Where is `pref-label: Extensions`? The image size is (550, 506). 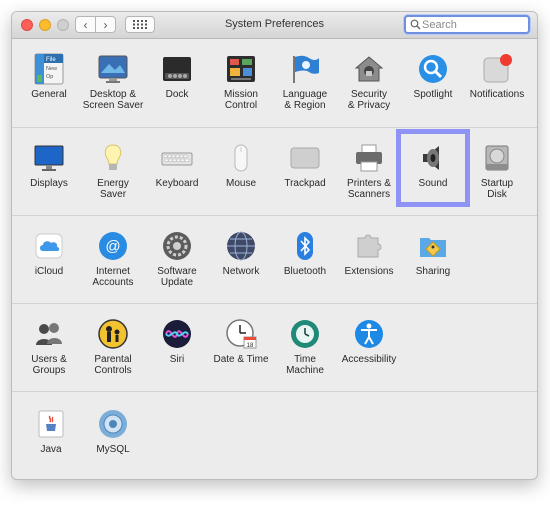 pref-label: Extensions is located at coordinates (369, 271).